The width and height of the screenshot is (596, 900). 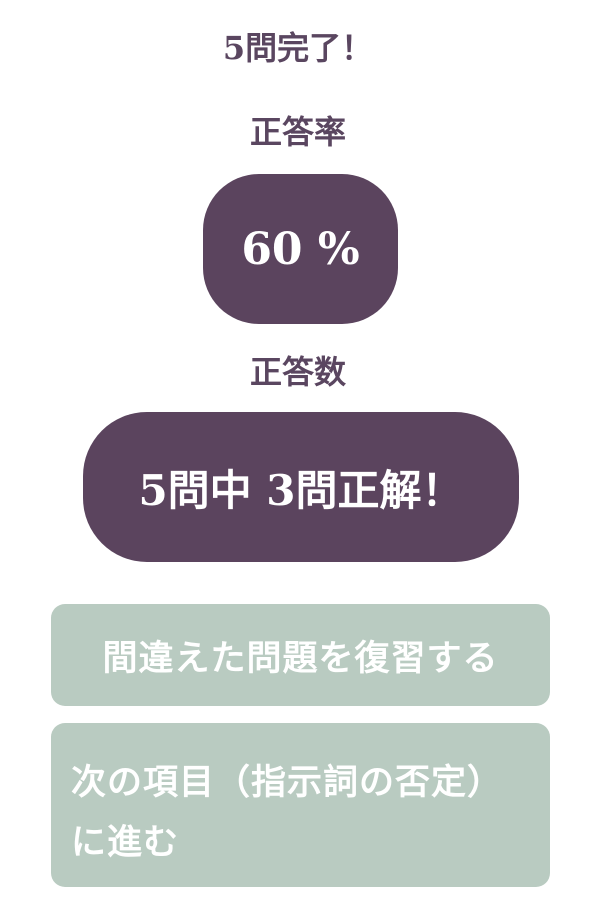 What do you see at coordinates (287, 812) in the screenshot?
I see `next-topic-label: 次の項目（指示詞の否定）に進む` at bounding box center [287, 812].